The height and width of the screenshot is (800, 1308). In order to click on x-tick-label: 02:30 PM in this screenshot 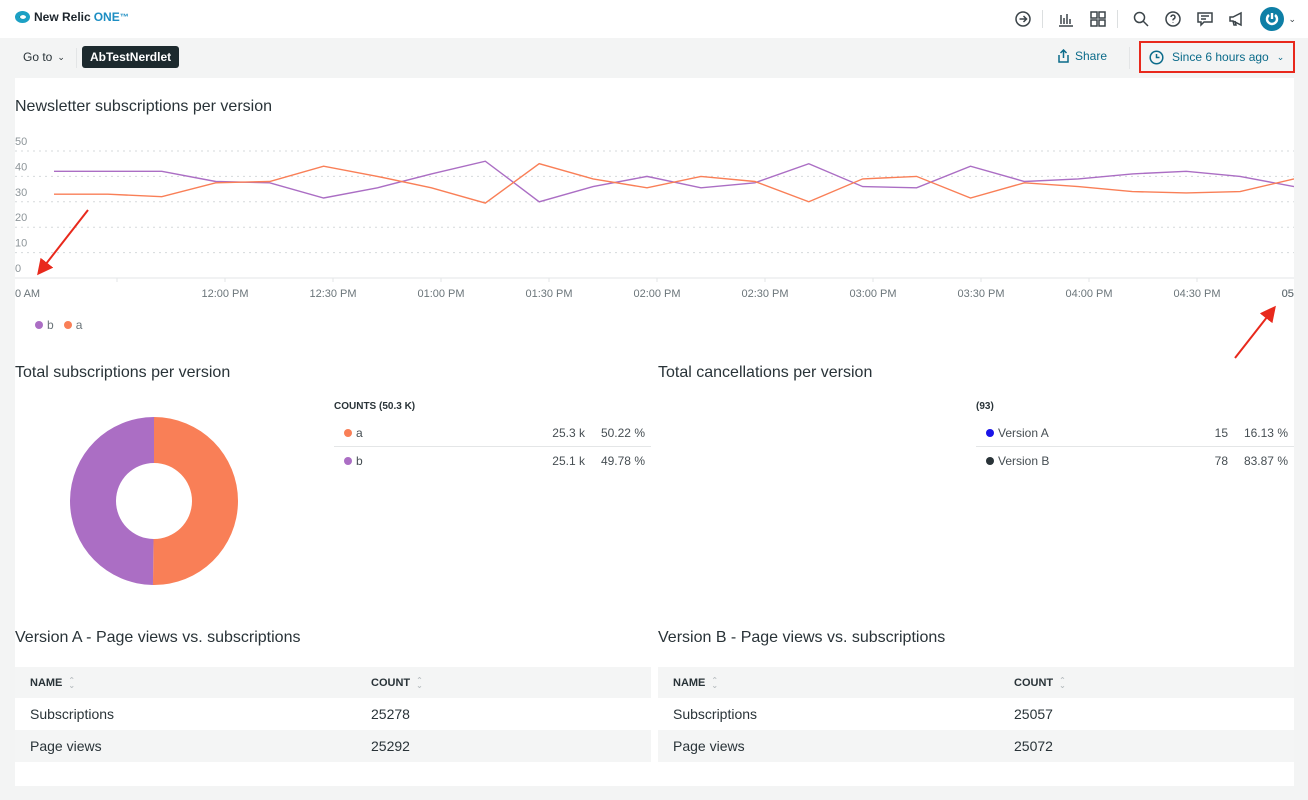, I will do `click(764, 294)`.